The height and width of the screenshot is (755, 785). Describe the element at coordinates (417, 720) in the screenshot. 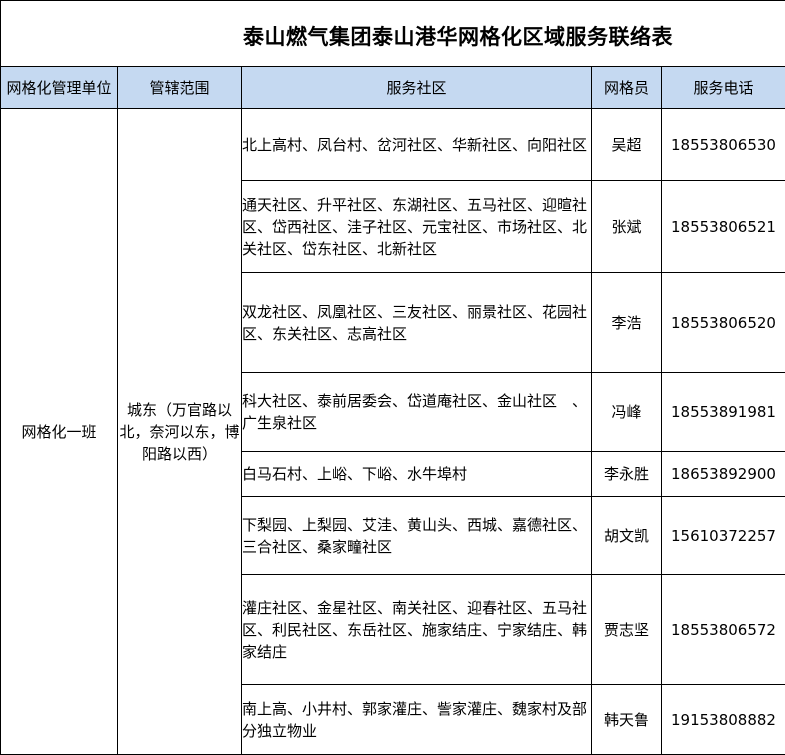

I see `community-cell: 南上高、小井村、郭家灌庄、訾家灌庄、魏家村及部分独立物业` at that location.